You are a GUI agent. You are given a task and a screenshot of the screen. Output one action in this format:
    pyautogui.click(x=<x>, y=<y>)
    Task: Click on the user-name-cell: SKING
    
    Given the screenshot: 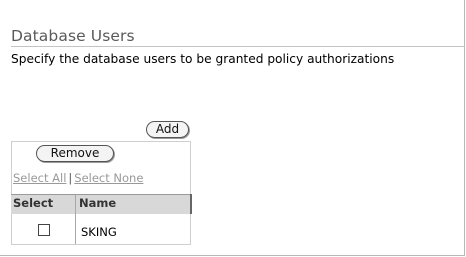 What is the action you would take?
    pyautogui.click(x=99, y=232)
    